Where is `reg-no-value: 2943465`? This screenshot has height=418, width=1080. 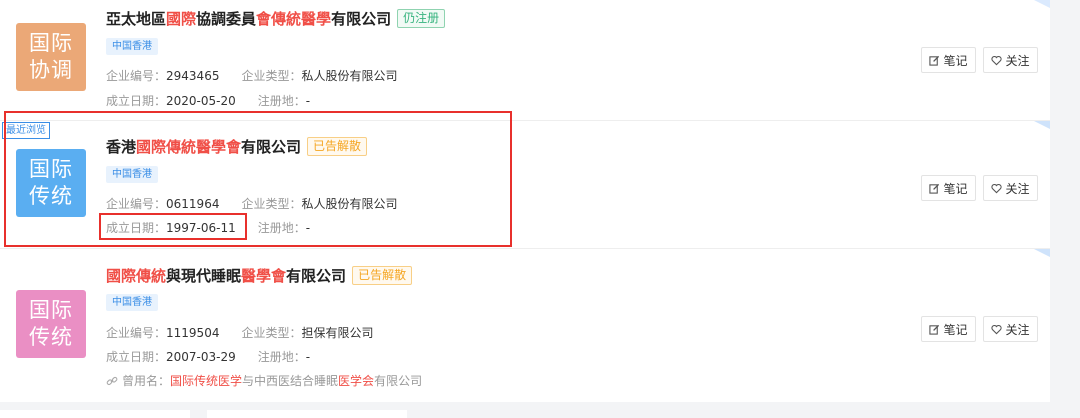 reg-no-value: 2943465 is located at coordinates (193, 76).